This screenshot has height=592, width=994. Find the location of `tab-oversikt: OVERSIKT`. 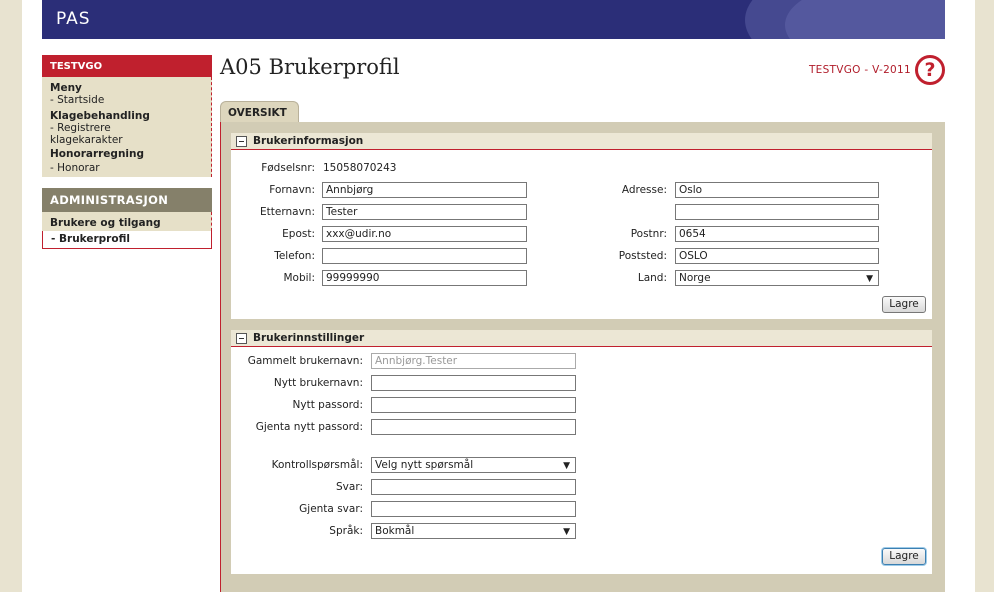

tab-oversikt: OVERSIKT is located at coordinates (259, 112).